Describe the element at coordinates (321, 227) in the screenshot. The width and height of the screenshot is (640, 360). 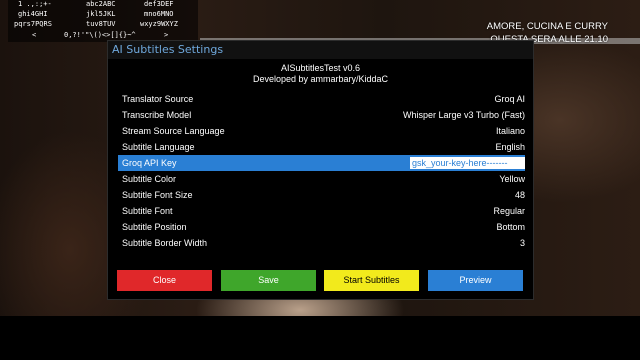
I see `setting-subtitle-position: Subtitle Position Bottom` at that location.